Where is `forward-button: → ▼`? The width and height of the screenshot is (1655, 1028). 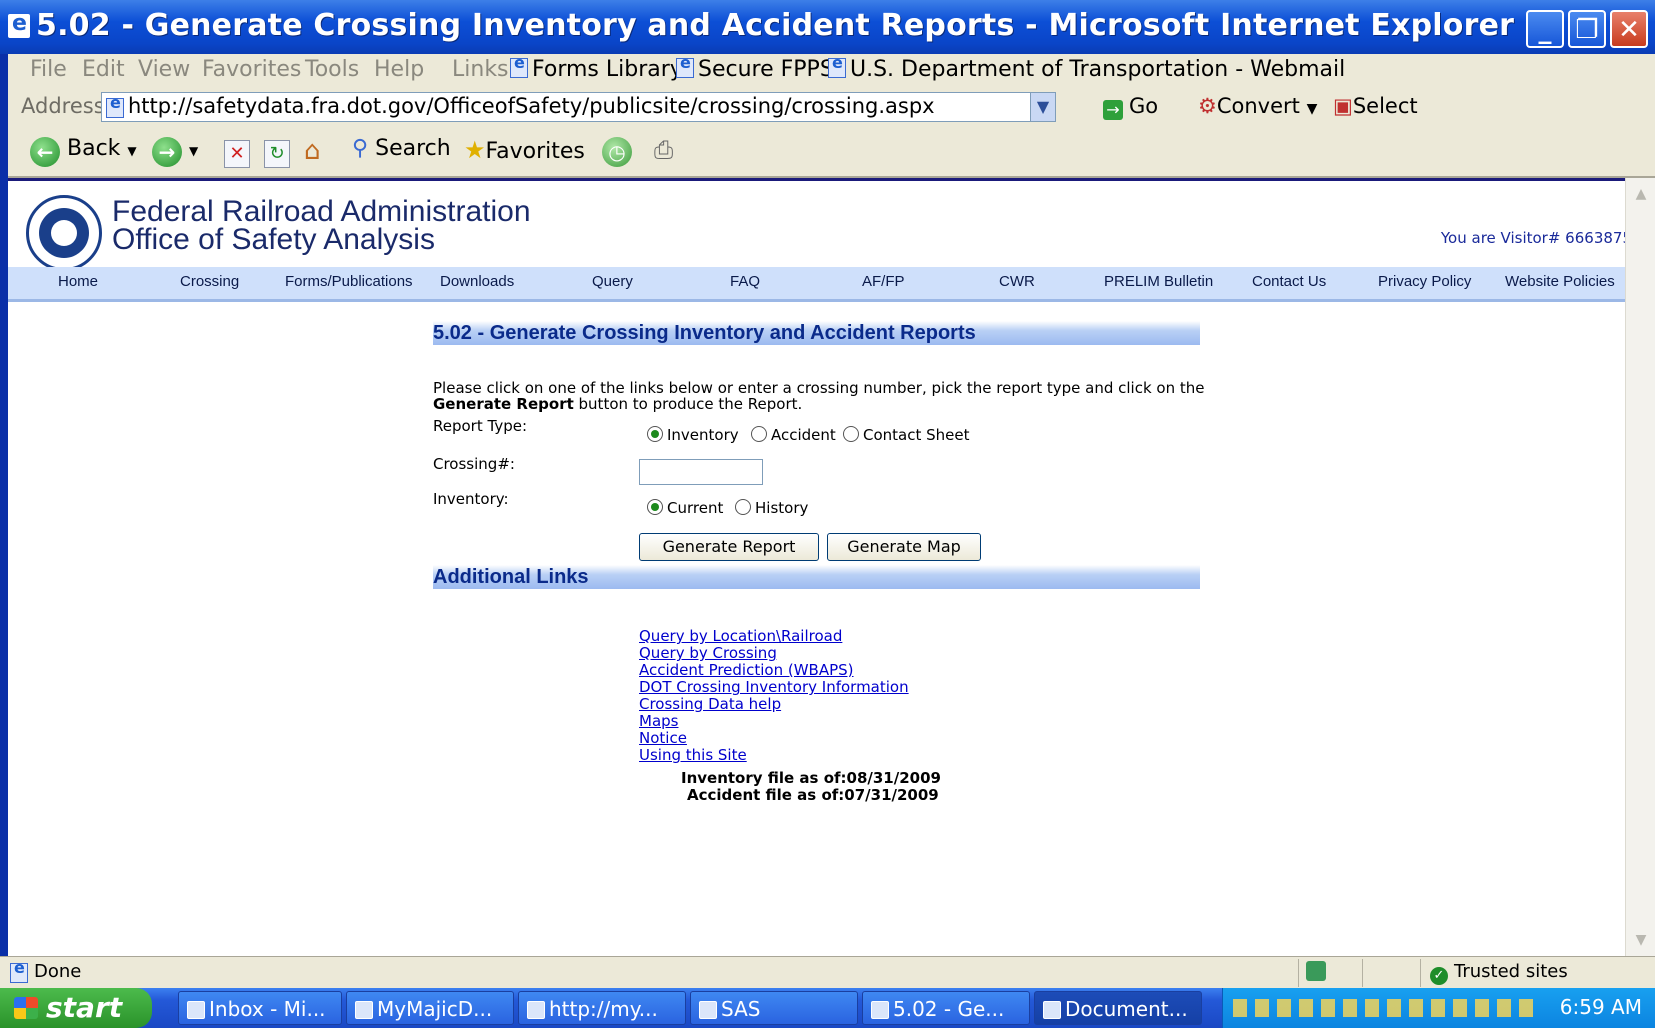 forward-button: → ▼ is located at coordinates (175, 151).